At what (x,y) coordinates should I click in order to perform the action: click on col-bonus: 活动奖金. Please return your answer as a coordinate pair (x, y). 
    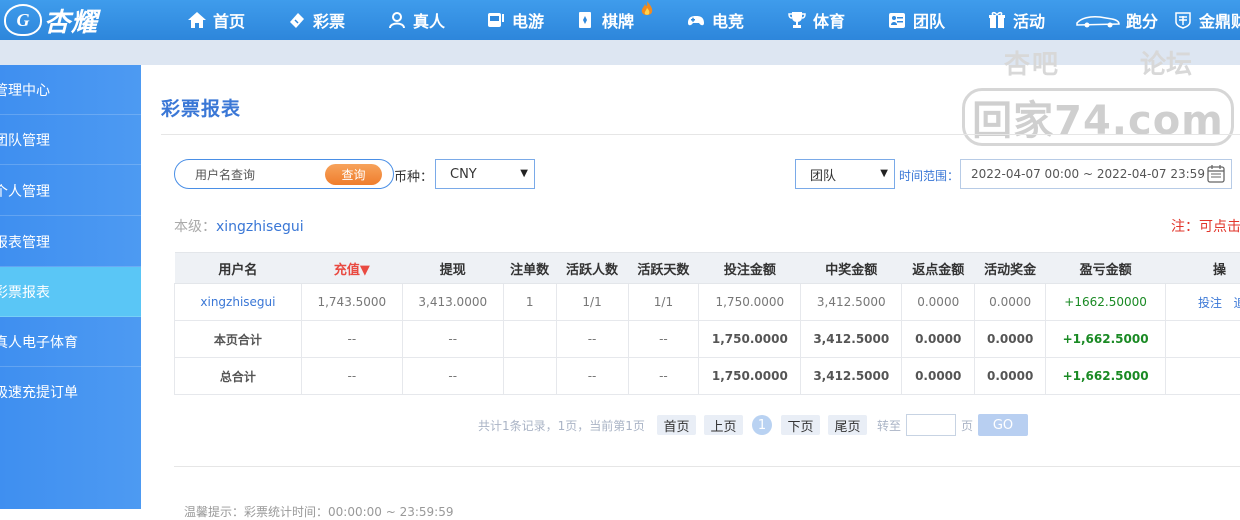
    Looking at the image, I should click on (1010, 268).